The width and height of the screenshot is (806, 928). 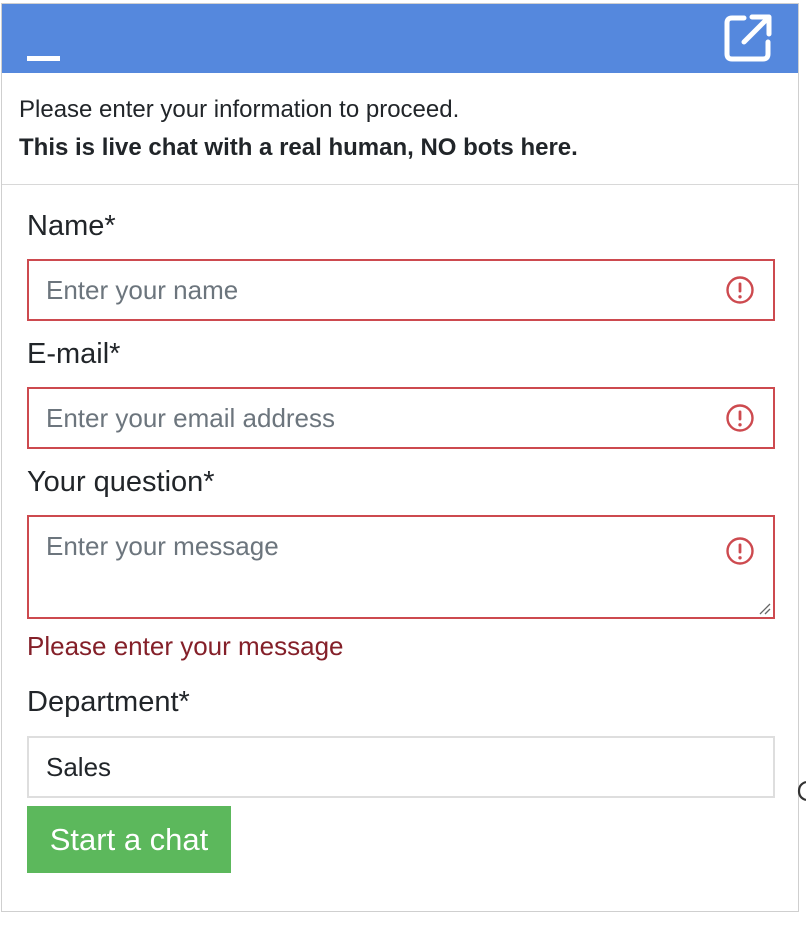 I want to click on question-label: Your question*, so click(x=121, y=482).